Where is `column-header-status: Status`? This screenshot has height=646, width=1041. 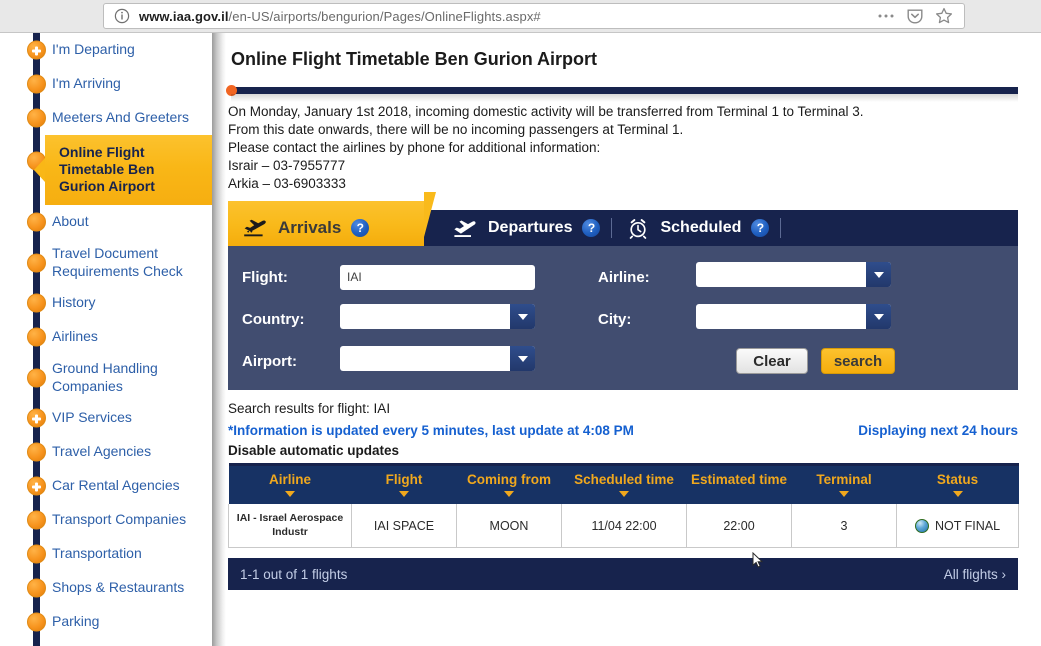
column-header-status: Status is located at coordinates (957, 484).